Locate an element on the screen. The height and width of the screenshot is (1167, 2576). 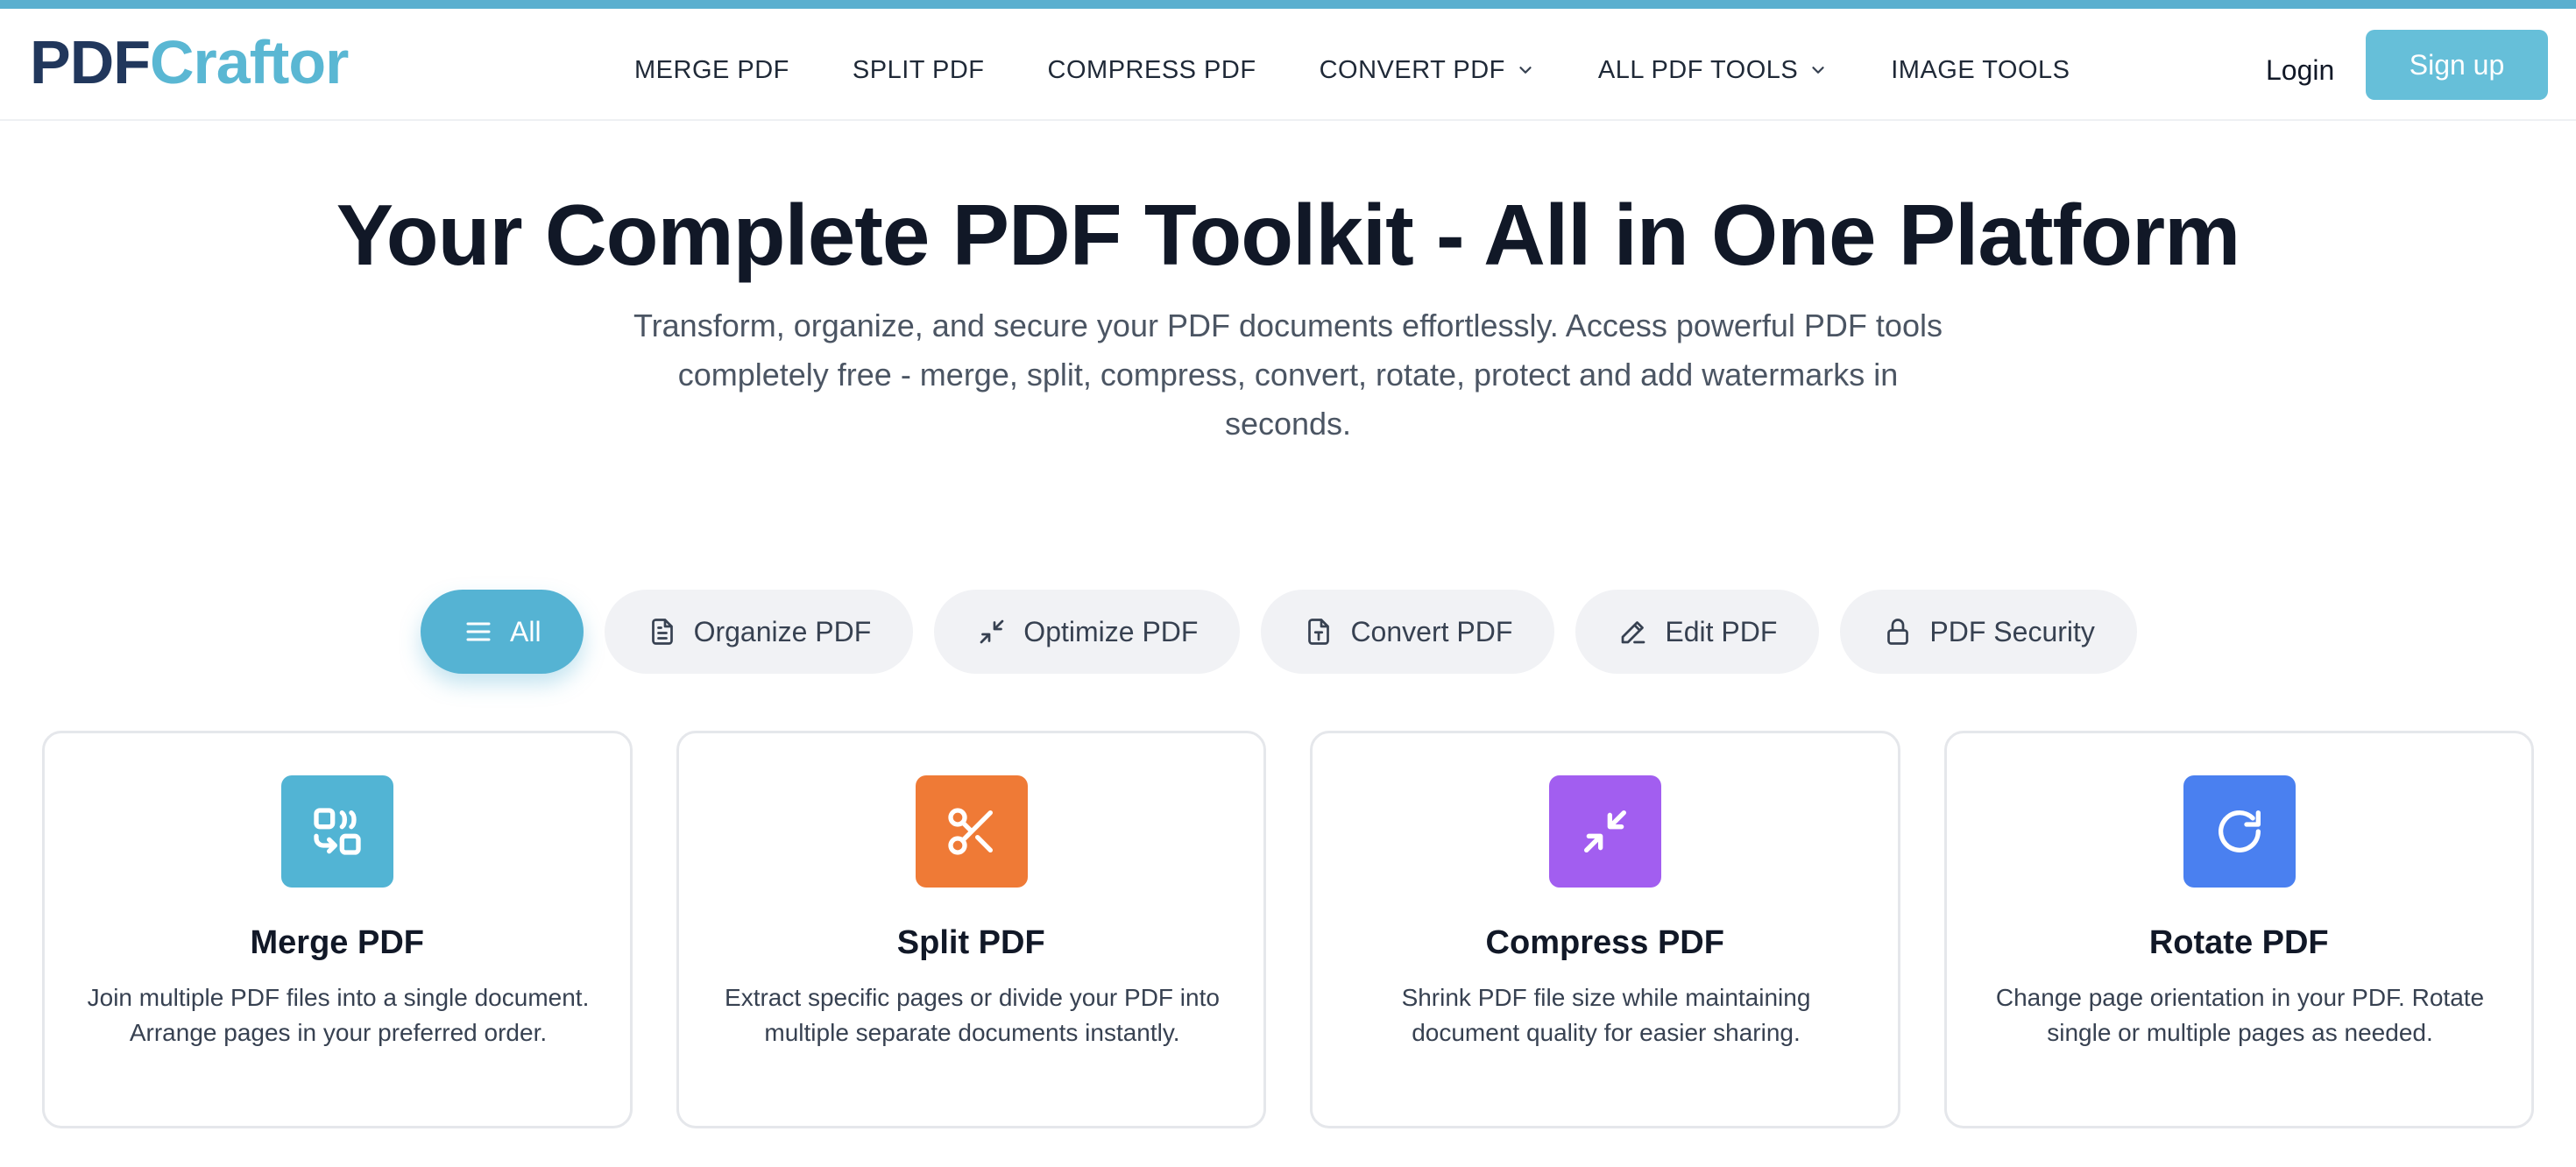
rotate-icon is located at coordinates (2239, 831).